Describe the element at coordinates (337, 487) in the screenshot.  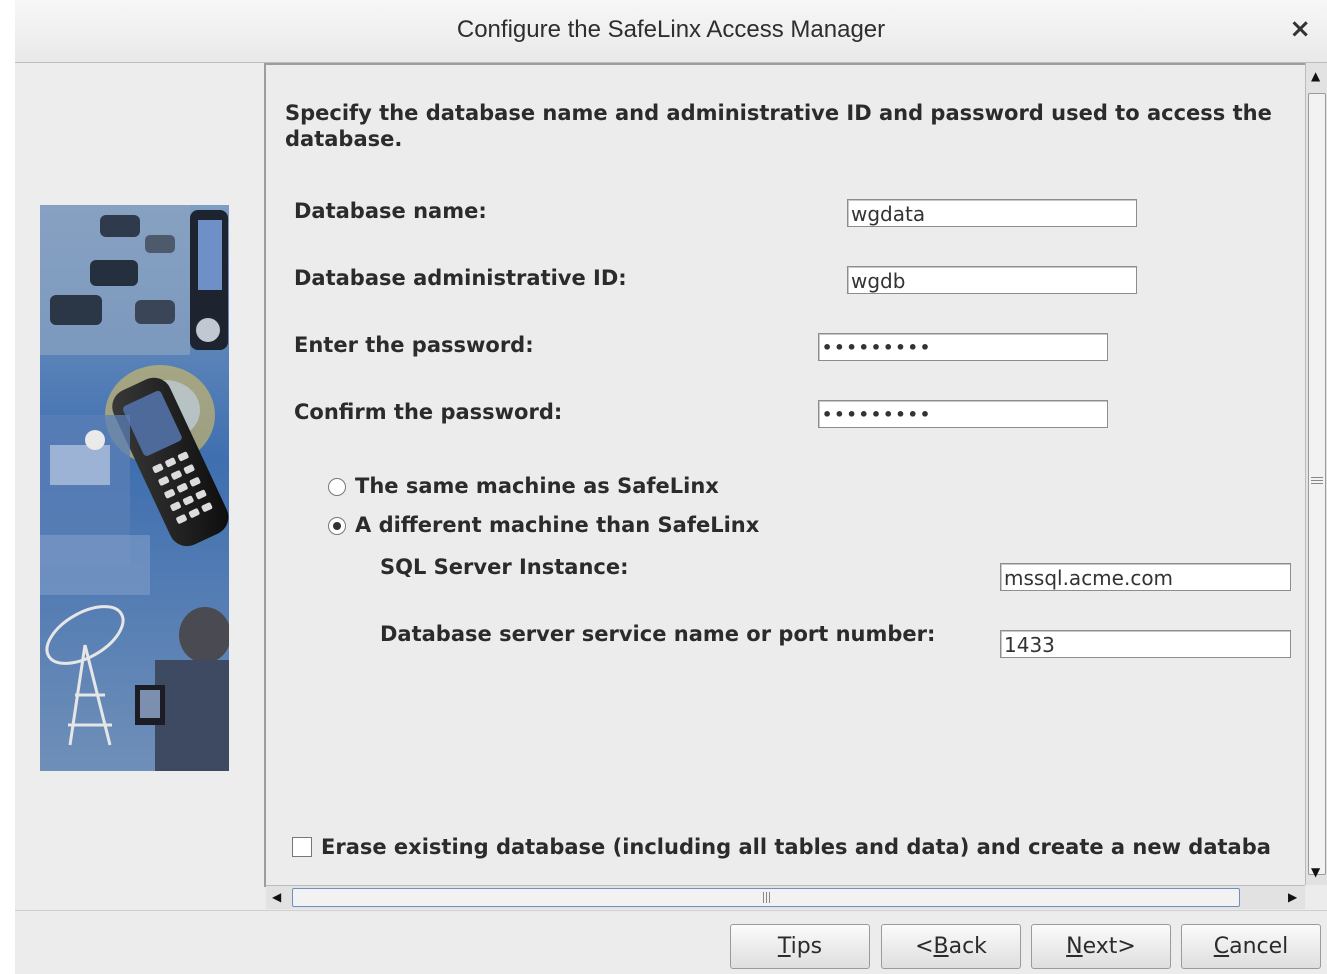
I see `radio-same-machine` at that location.